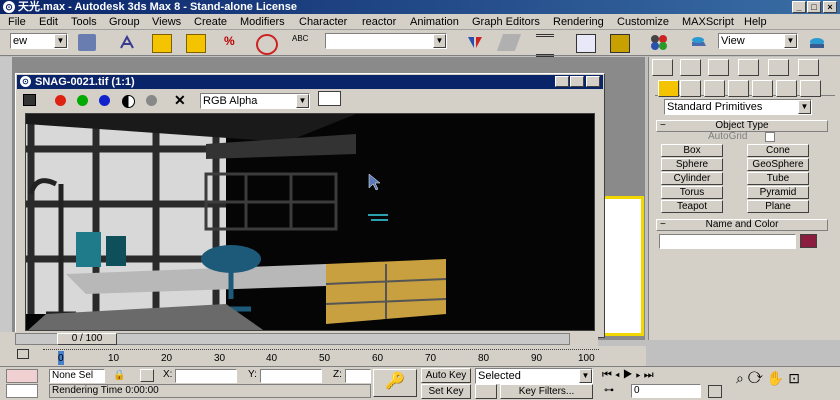 Image resolution: width=840 pixels, height=400 pixels. What do you see at coordinates (299, 339) in the screenshot?
I see `time-slider: 0 / 100` at bounding box center [299, 339].